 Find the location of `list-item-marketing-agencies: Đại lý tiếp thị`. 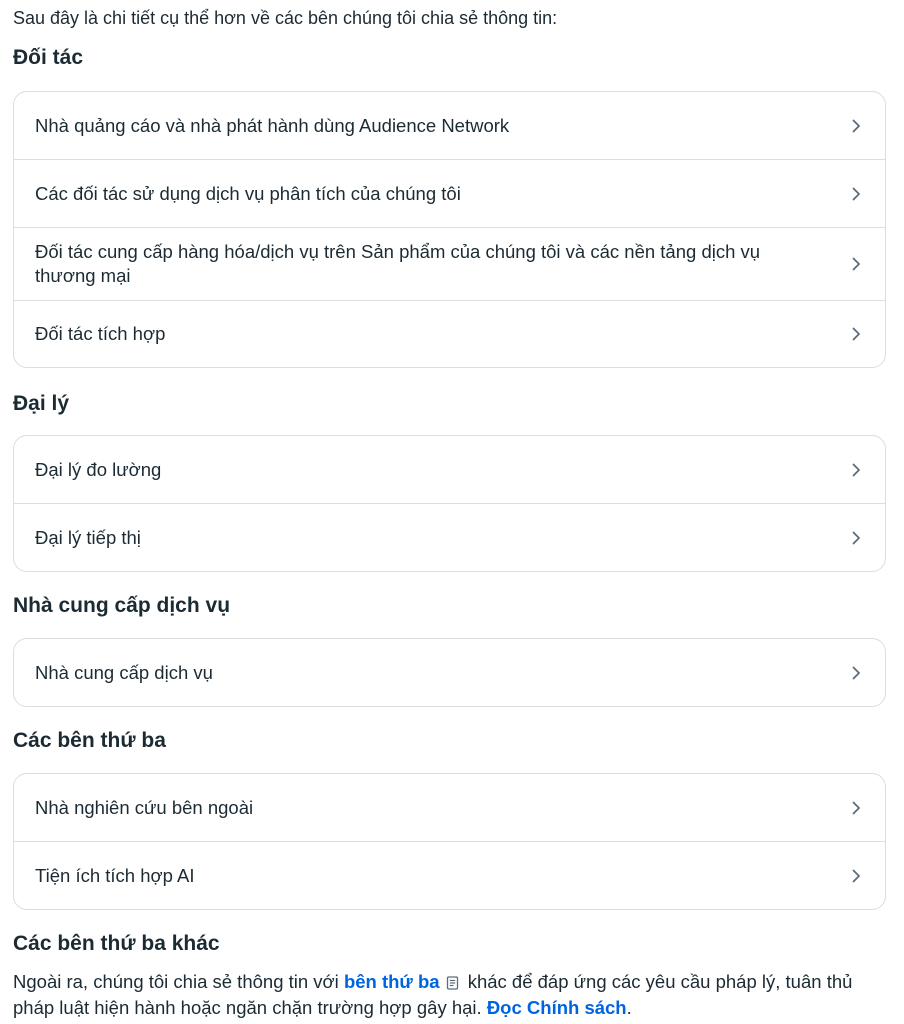

list-item-marketing-agencies: Đại lý tiếp thị is located at coordinates (449, 537).